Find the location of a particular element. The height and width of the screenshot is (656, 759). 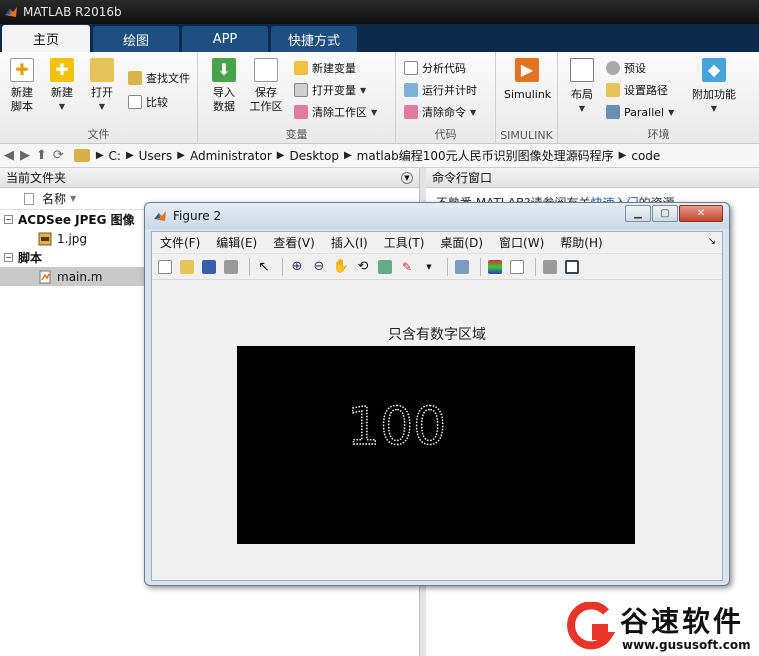

clear-commands-icon is located at coordinates (411, 112).